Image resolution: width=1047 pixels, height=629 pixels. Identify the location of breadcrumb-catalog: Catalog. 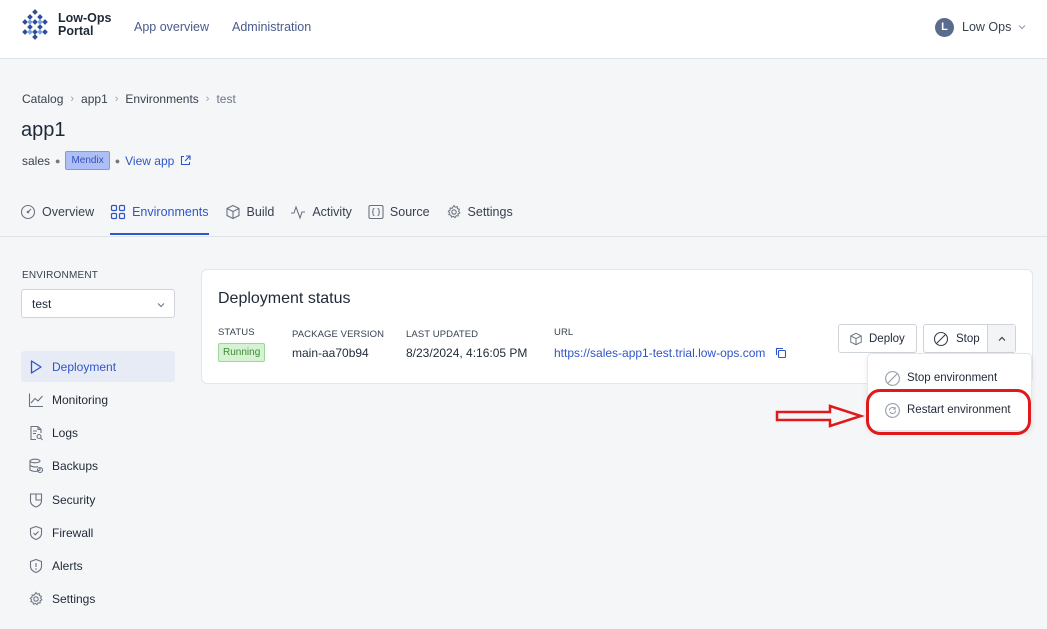
(42, 99).